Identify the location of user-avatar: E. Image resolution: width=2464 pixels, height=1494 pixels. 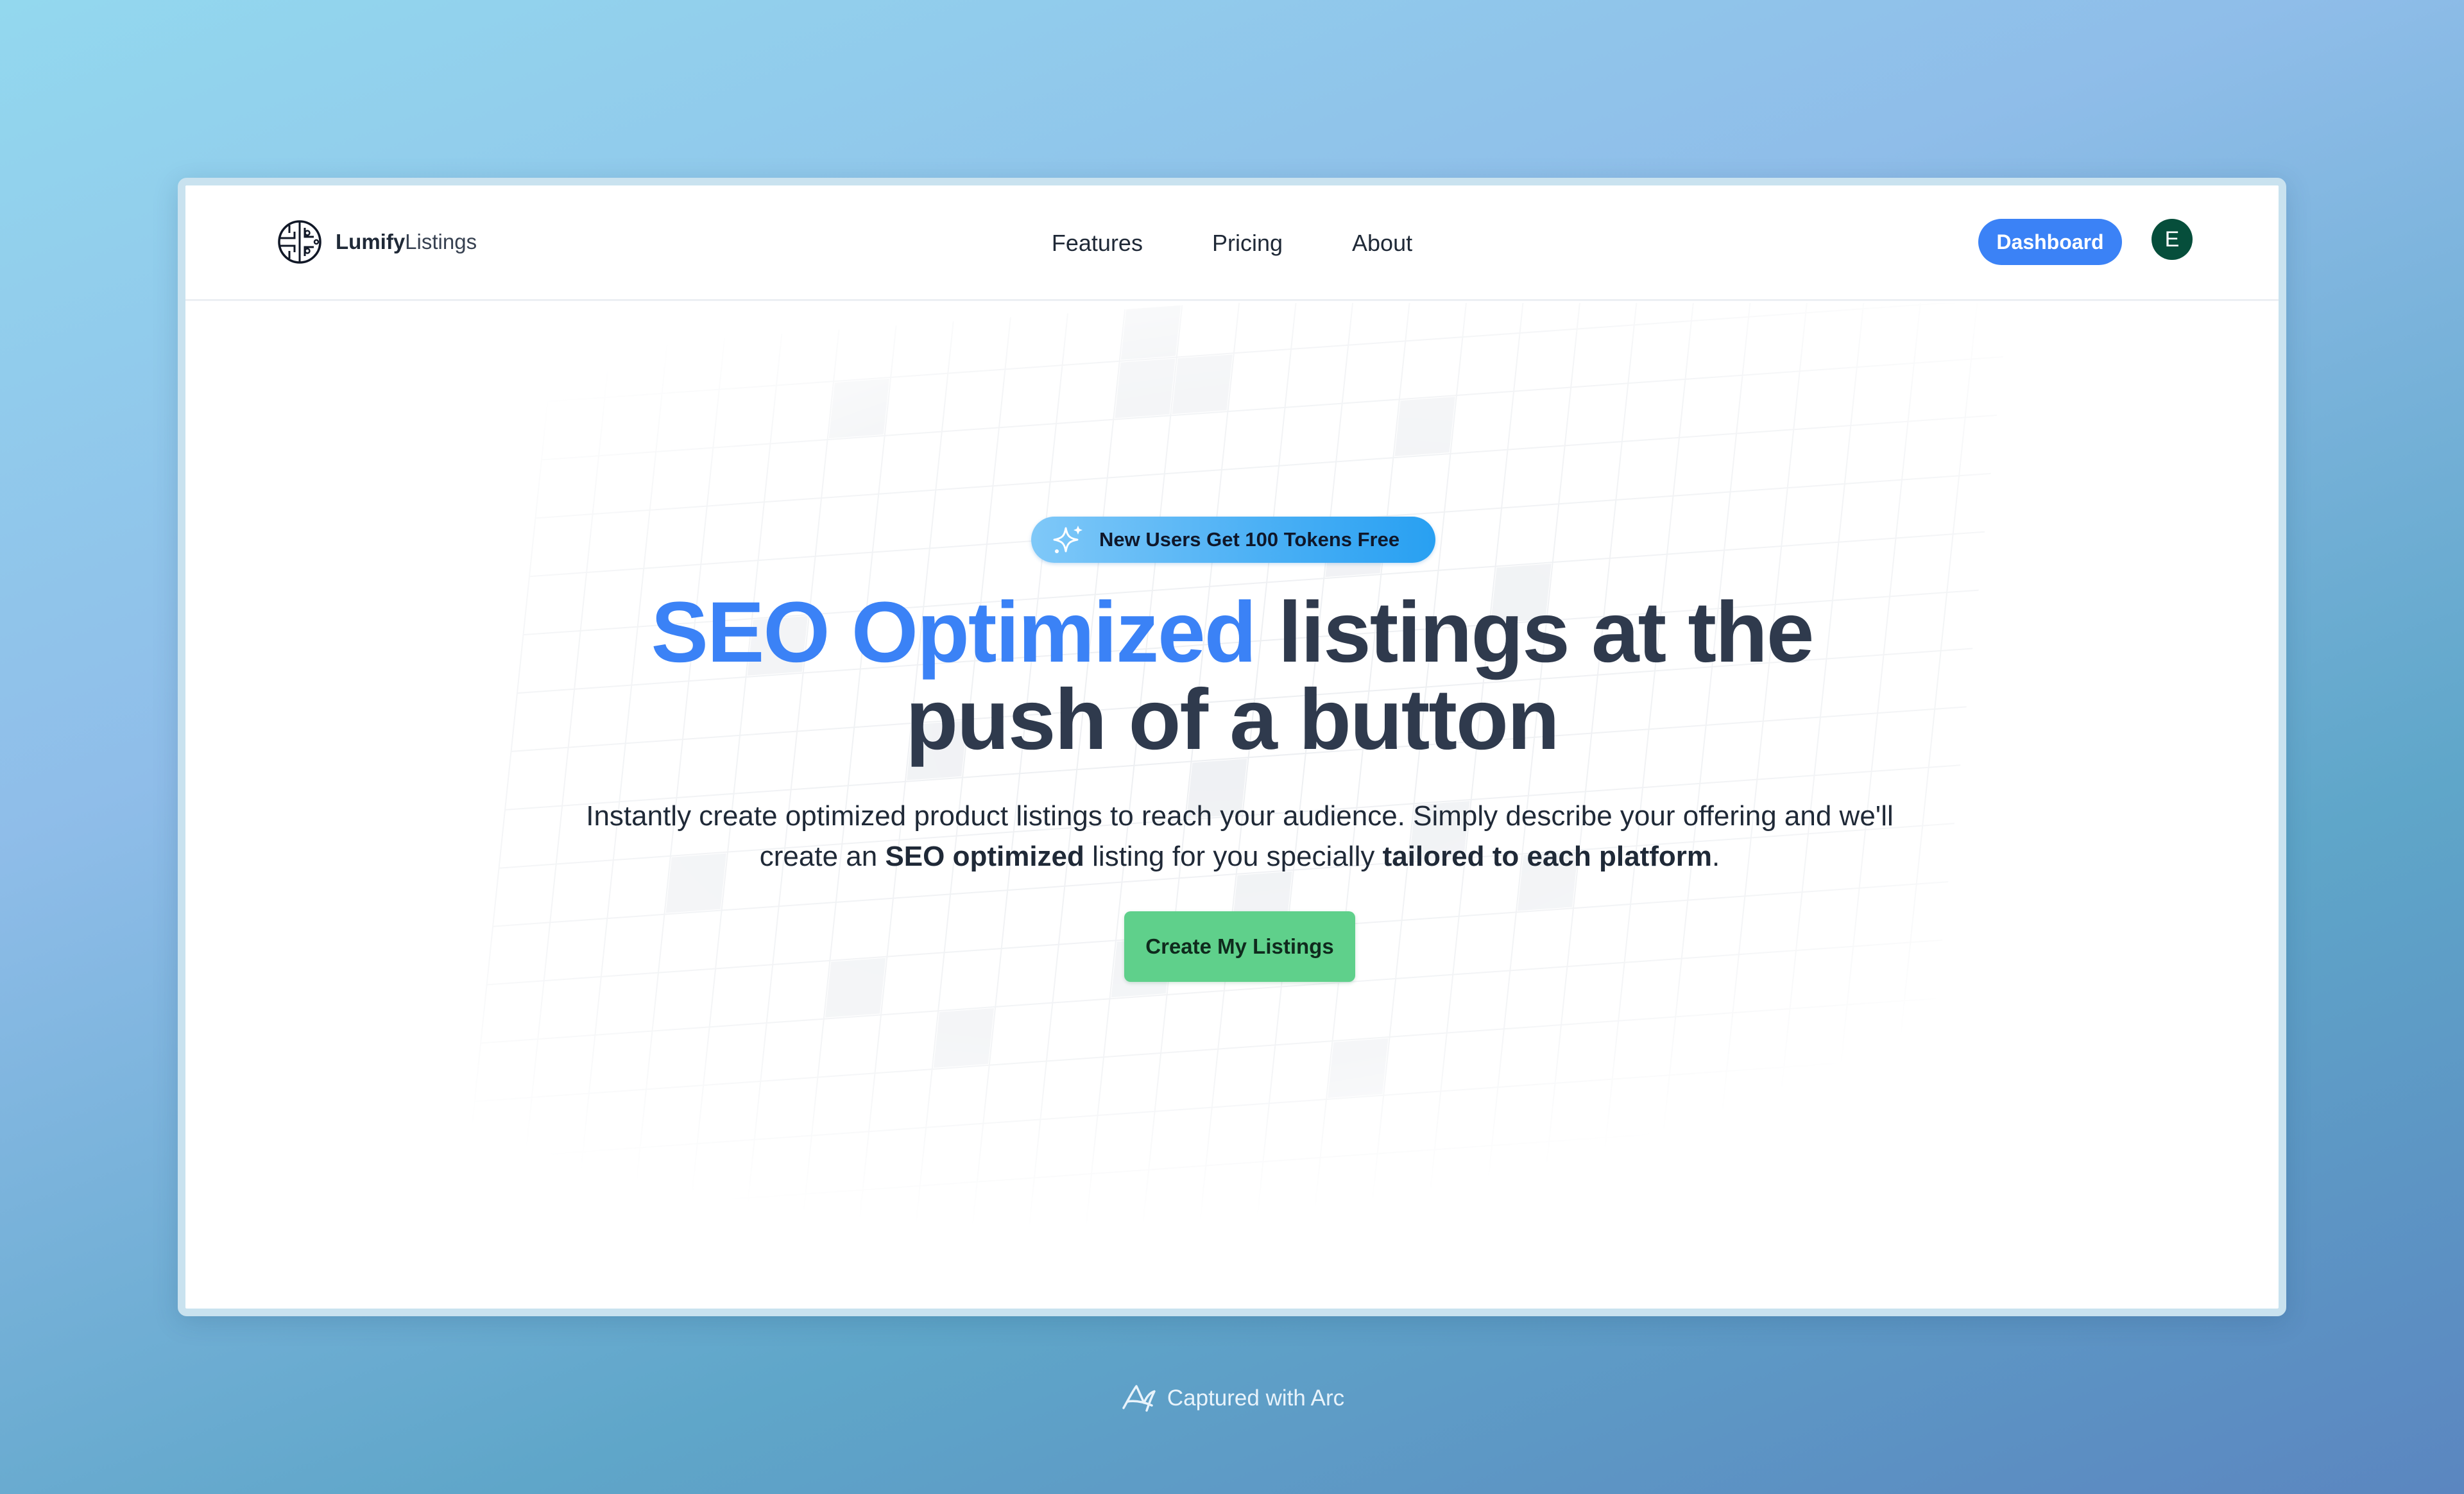
(2172, 240).